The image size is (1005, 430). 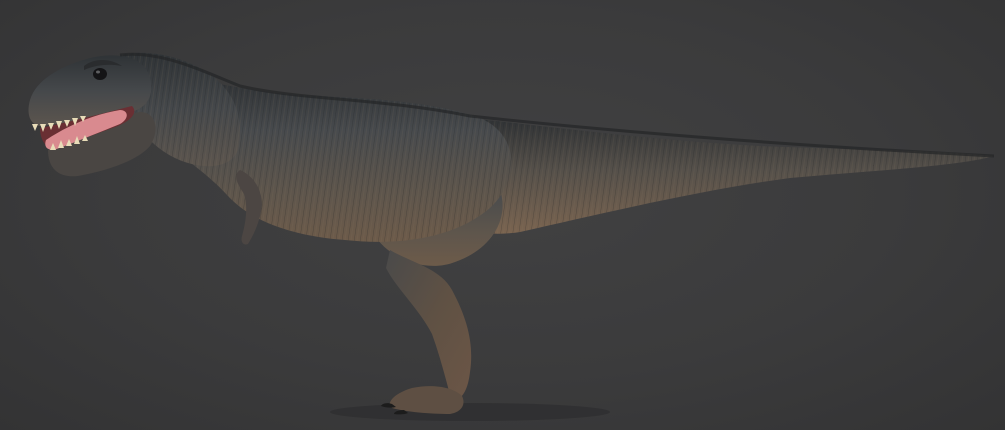 I want to click on lower-leg, so click(x=429, y=326).